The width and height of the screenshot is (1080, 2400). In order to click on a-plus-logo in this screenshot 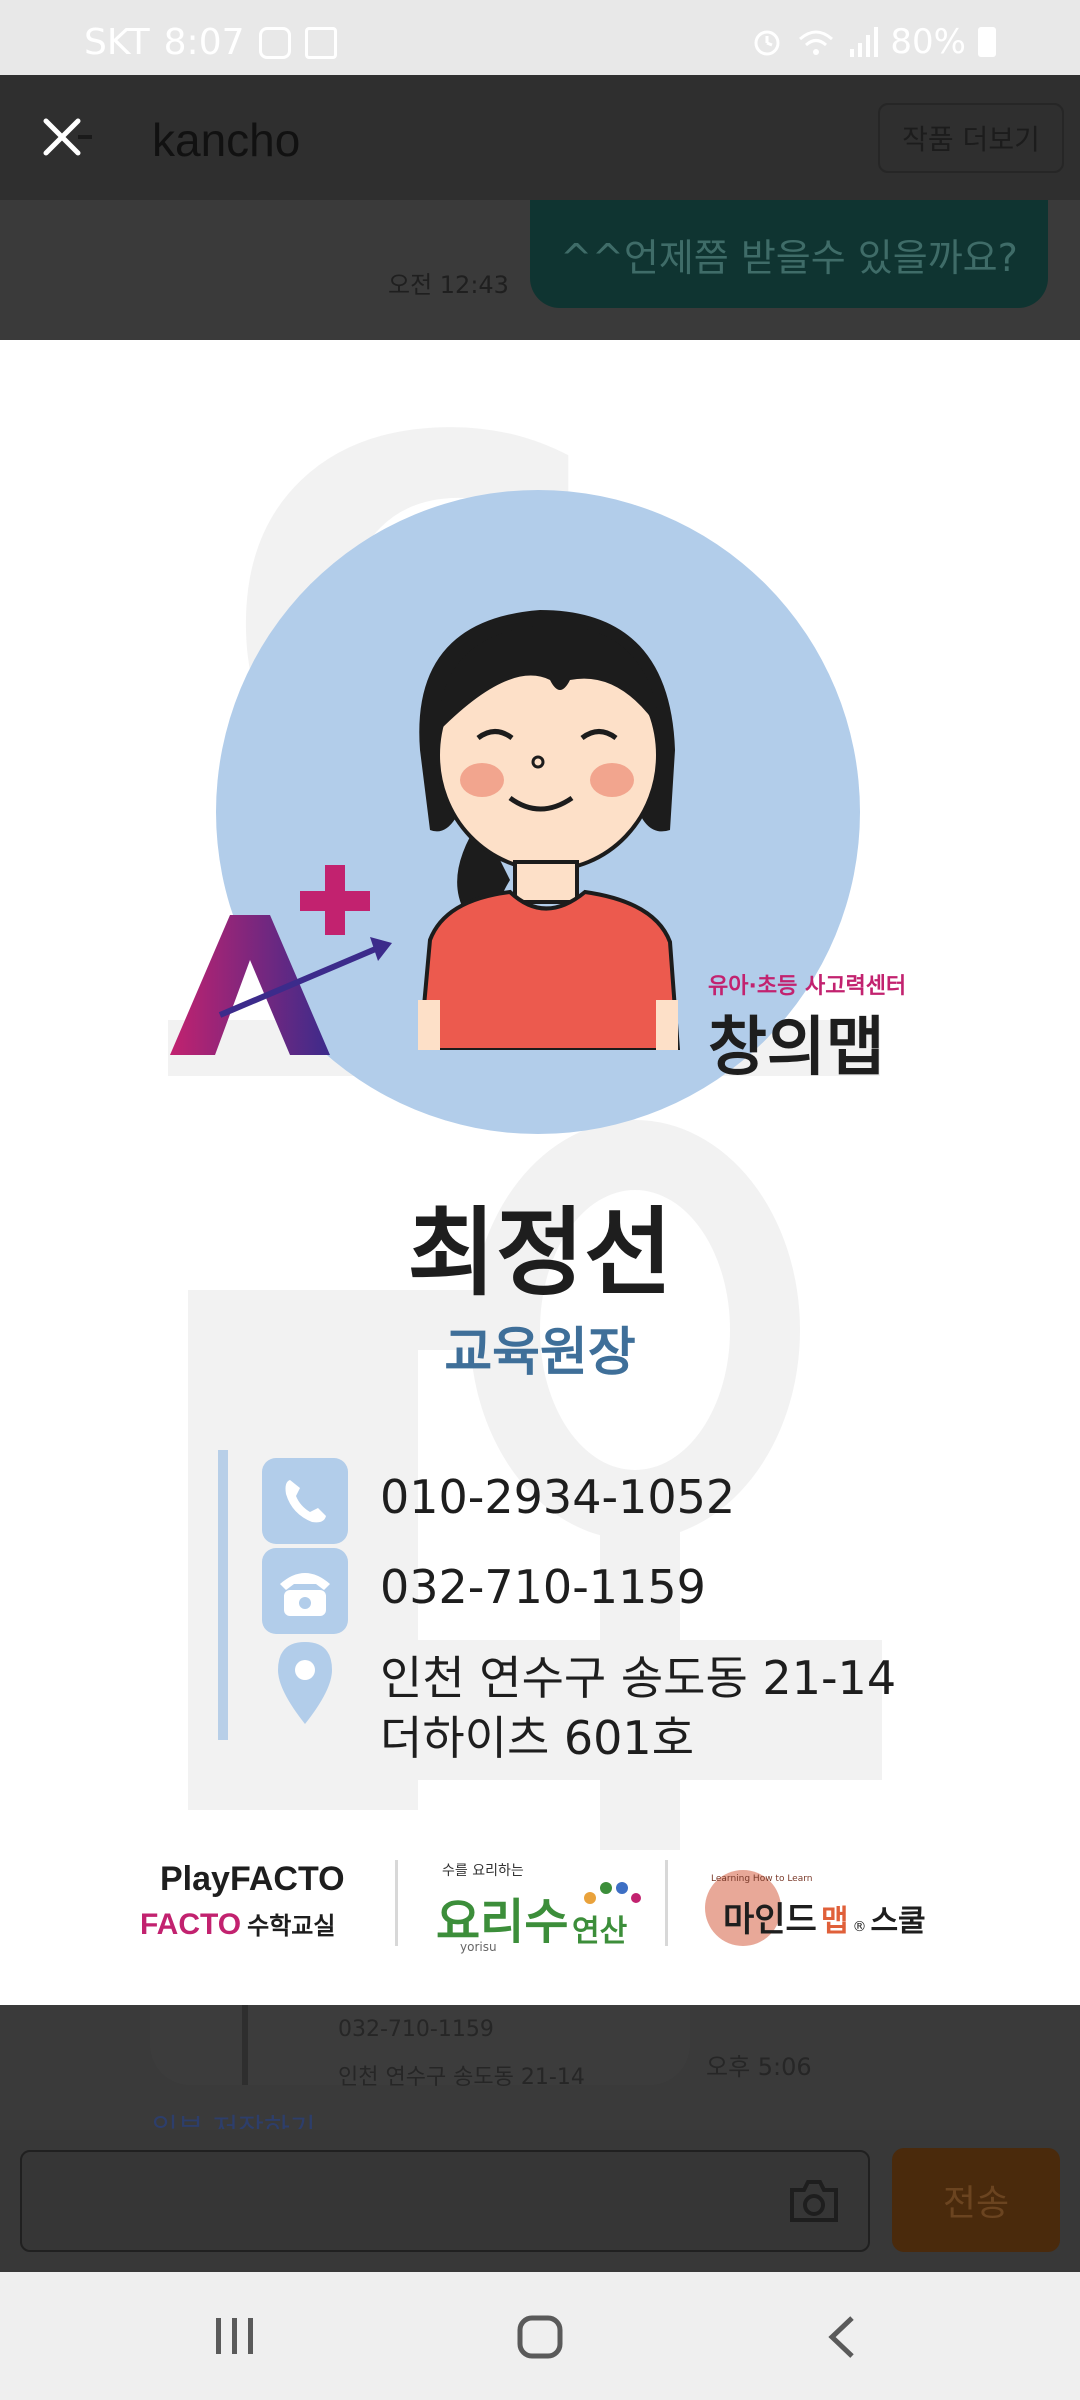, I will do `click(281, 960)`.